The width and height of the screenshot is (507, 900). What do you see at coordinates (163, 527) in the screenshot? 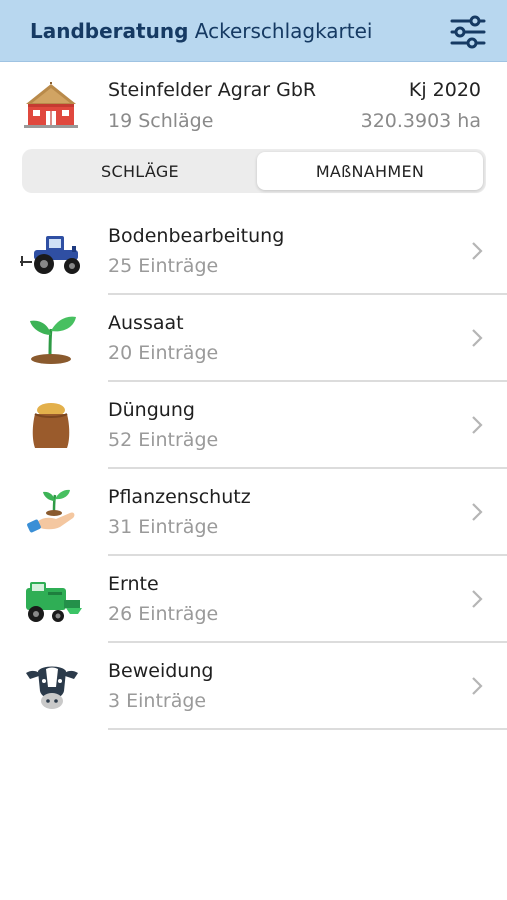
I see `list-item-count: 31 Einträge` at bounding box center [163, 527].